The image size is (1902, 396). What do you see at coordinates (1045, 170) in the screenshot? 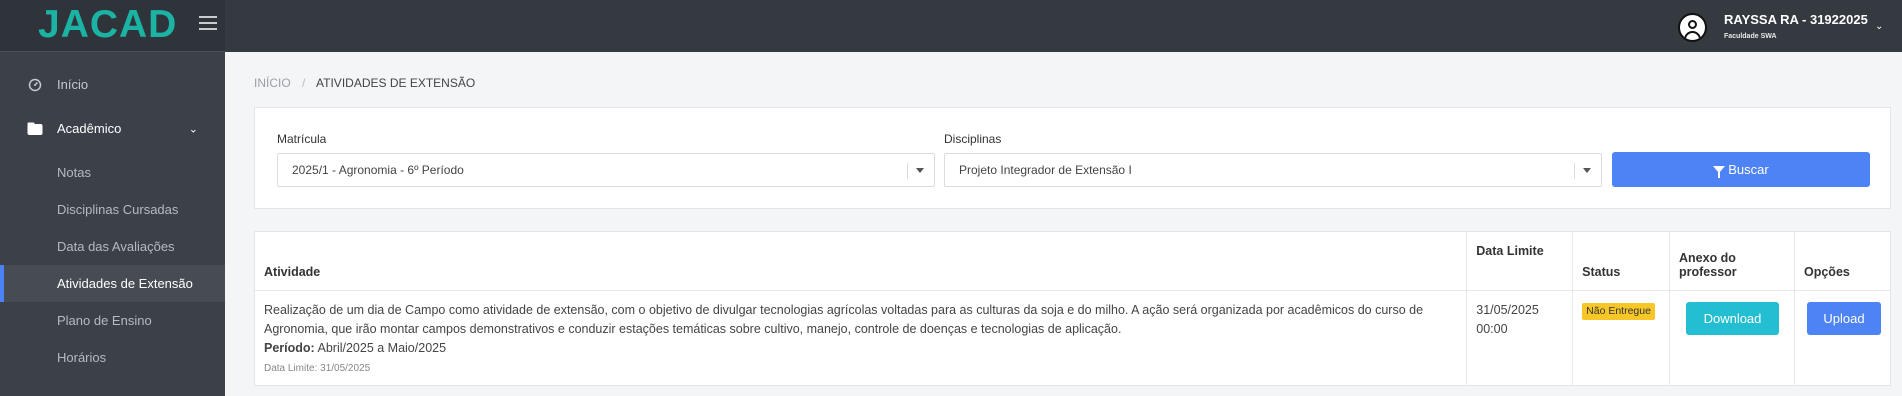
I see `disciplinas-value: Projeto Integrador de Extensão I` at bounding box center [1045, 170].